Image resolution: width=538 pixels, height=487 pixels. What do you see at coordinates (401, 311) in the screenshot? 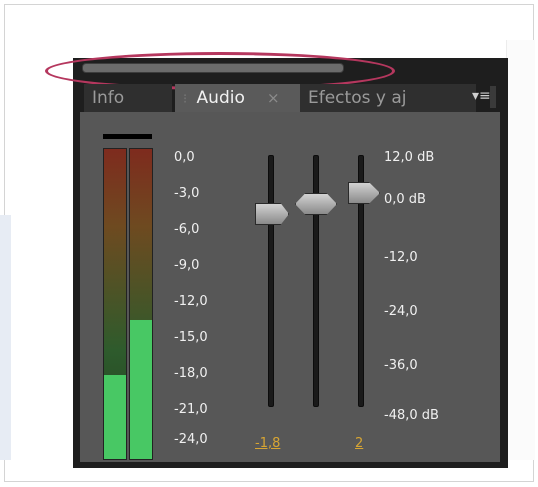
I see `fader-scale-label: -24,0` at bounding box center [401, 311].